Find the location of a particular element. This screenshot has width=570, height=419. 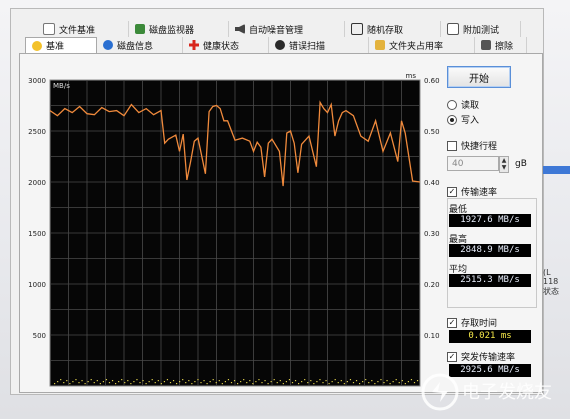

tab-health: 健康状态 is located at coordinates (226, 45).